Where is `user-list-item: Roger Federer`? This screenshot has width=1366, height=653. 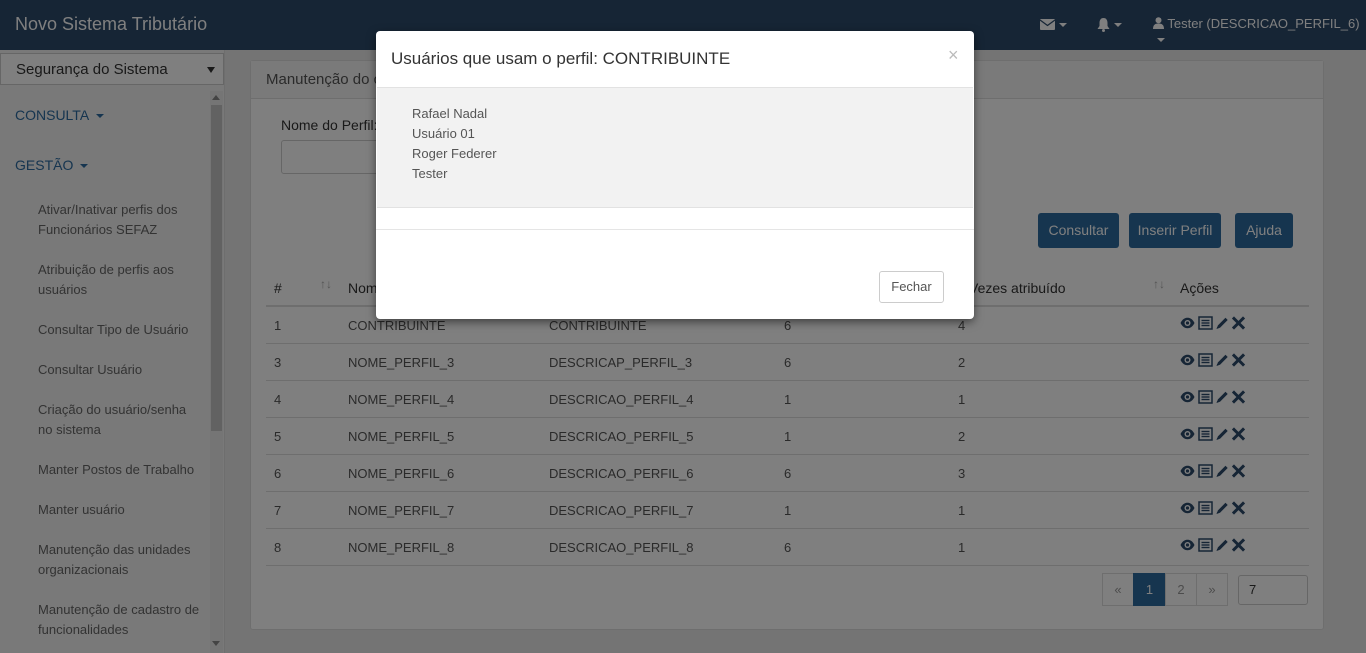
user-list-item: Roger Federer is located at coordinates (454, 153).